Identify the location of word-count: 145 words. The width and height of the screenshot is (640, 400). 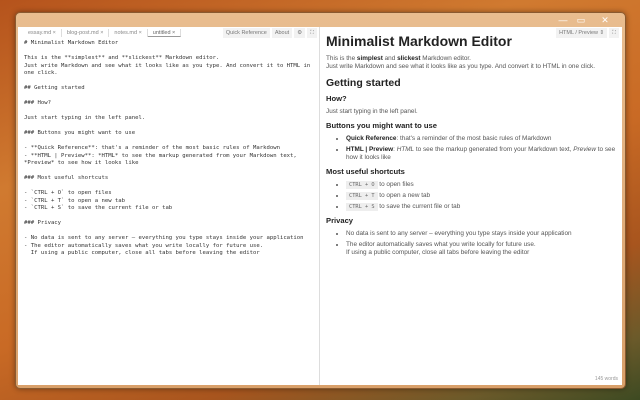
(606, 379).